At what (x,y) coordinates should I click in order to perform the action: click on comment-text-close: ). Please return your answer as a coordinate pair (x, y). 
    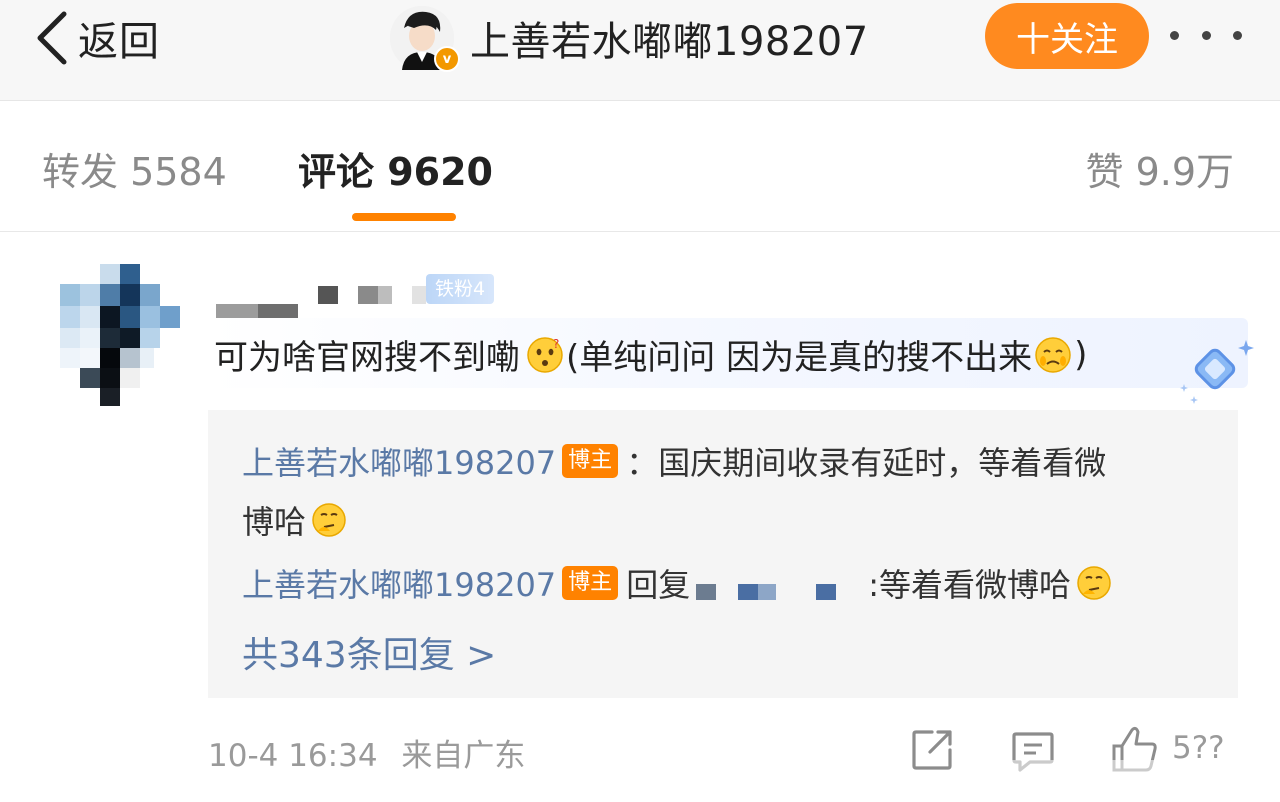
    Looking at the image, I should click on (1081, 354).